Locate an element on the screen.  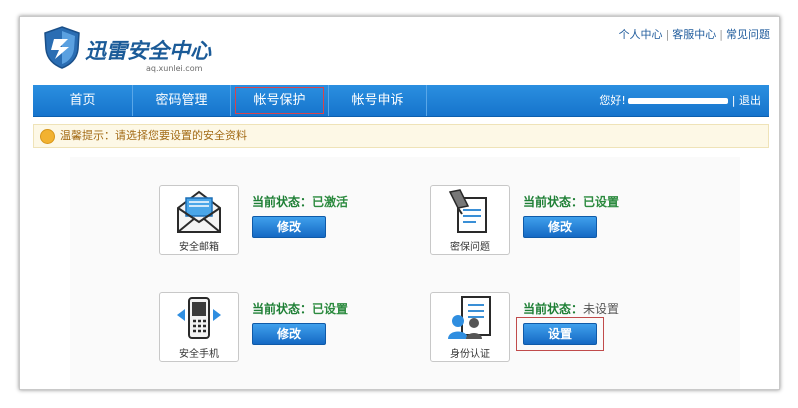
status-text: 当前状态：已激活 is located at coordinates (300, 201).